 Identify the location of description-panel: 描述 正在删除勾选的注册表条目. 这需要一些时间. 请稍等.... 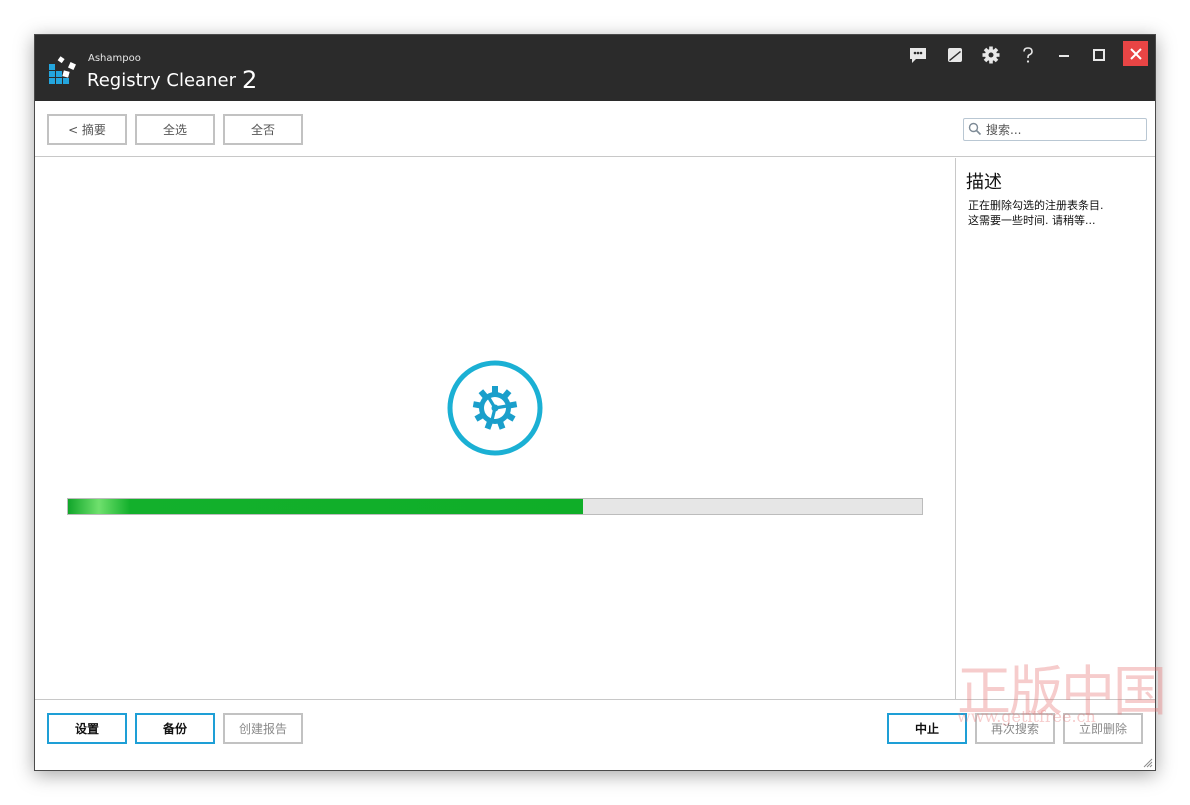
(1055, 428).